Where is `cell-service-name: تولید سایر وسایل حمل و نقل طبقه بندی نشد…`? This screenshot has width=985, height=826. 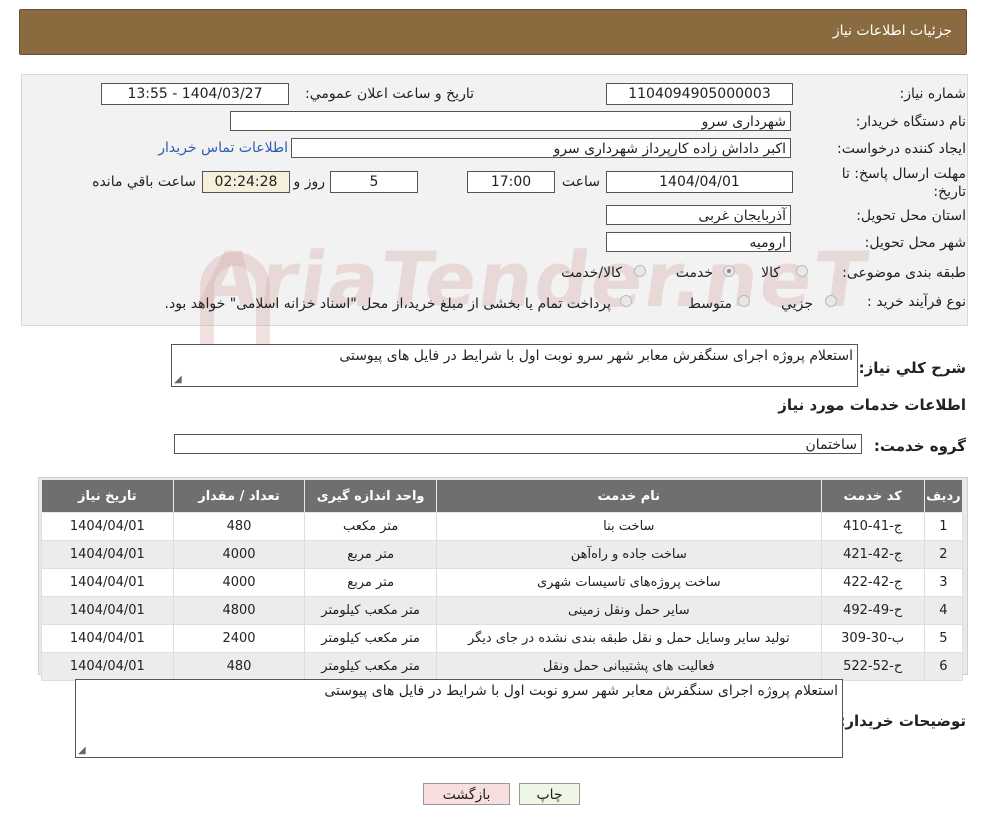
cell-service-name: تولید سایر وسایل حمل و نقل طبقه بندی نشد… is located at coordinates (628, 638).